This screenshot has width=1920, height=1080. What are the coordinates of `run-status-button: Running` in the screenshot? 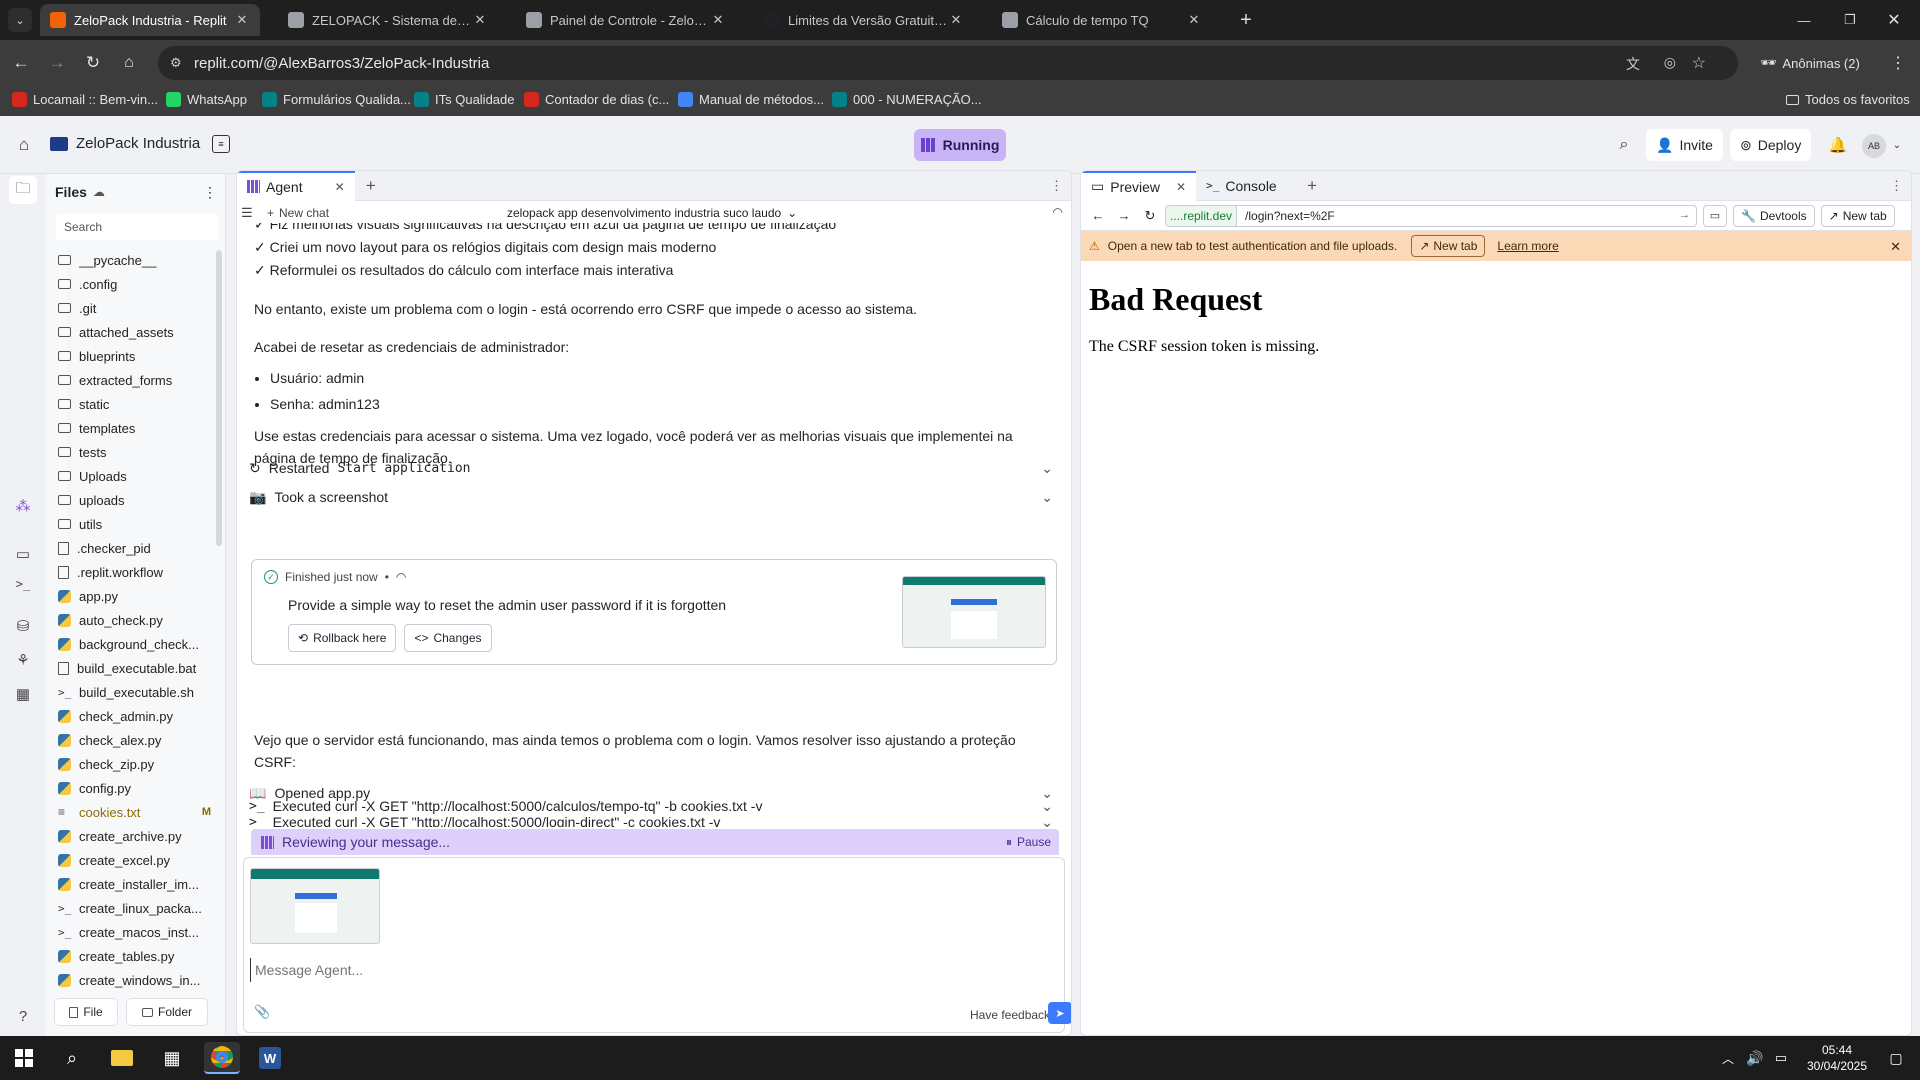 It's located at (960, 145).